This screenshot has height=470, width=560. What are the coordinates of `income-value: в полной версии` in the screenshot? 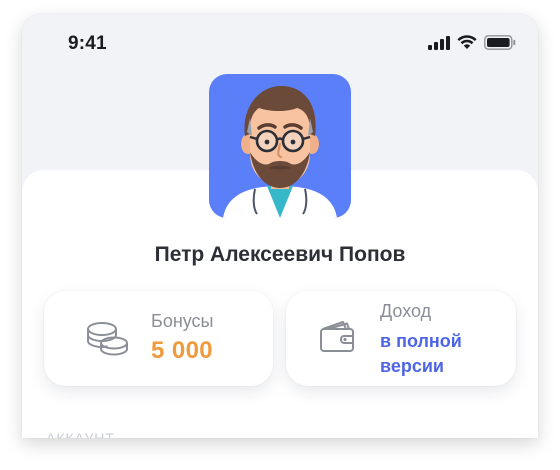 It's located at (440, 354).